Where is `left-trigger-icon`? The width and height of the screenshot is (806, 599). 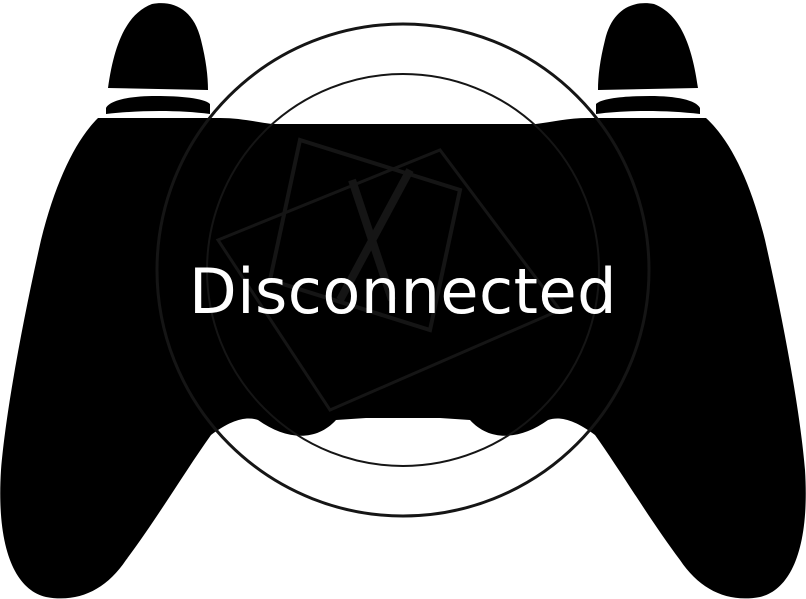
left-trigger-icon is located at coordinates (158, 47).